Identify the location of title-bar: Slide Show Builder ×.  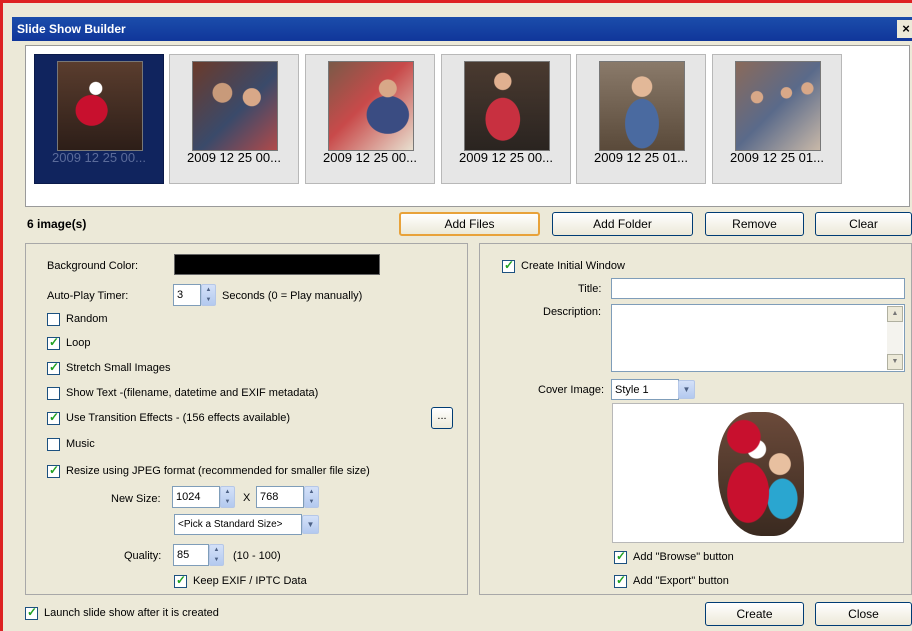
(462, 29).